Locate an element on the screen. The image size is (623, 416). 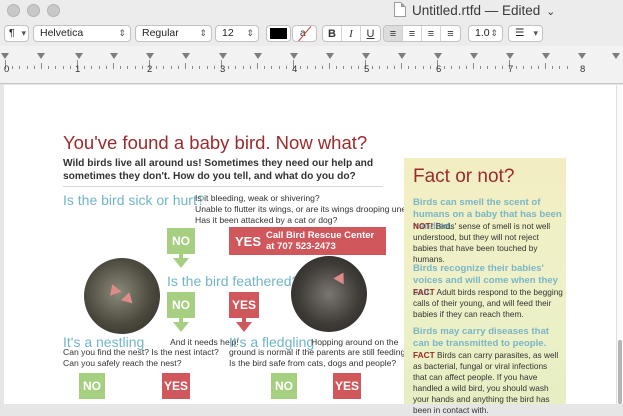
font-size-value: 12 is located at coordinates (228, 33).